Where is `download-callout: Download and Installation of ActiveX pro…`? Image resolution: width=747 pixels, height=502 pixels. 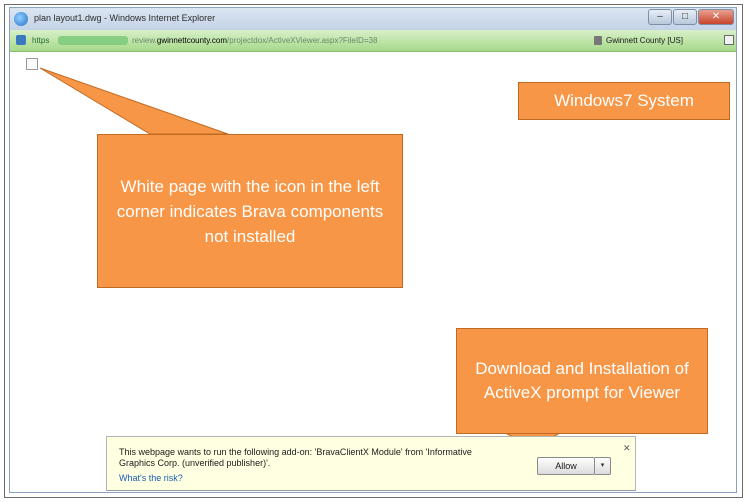 download-callout: Download and Installation of ActiveX pro… is located at coordinates (582, 381).